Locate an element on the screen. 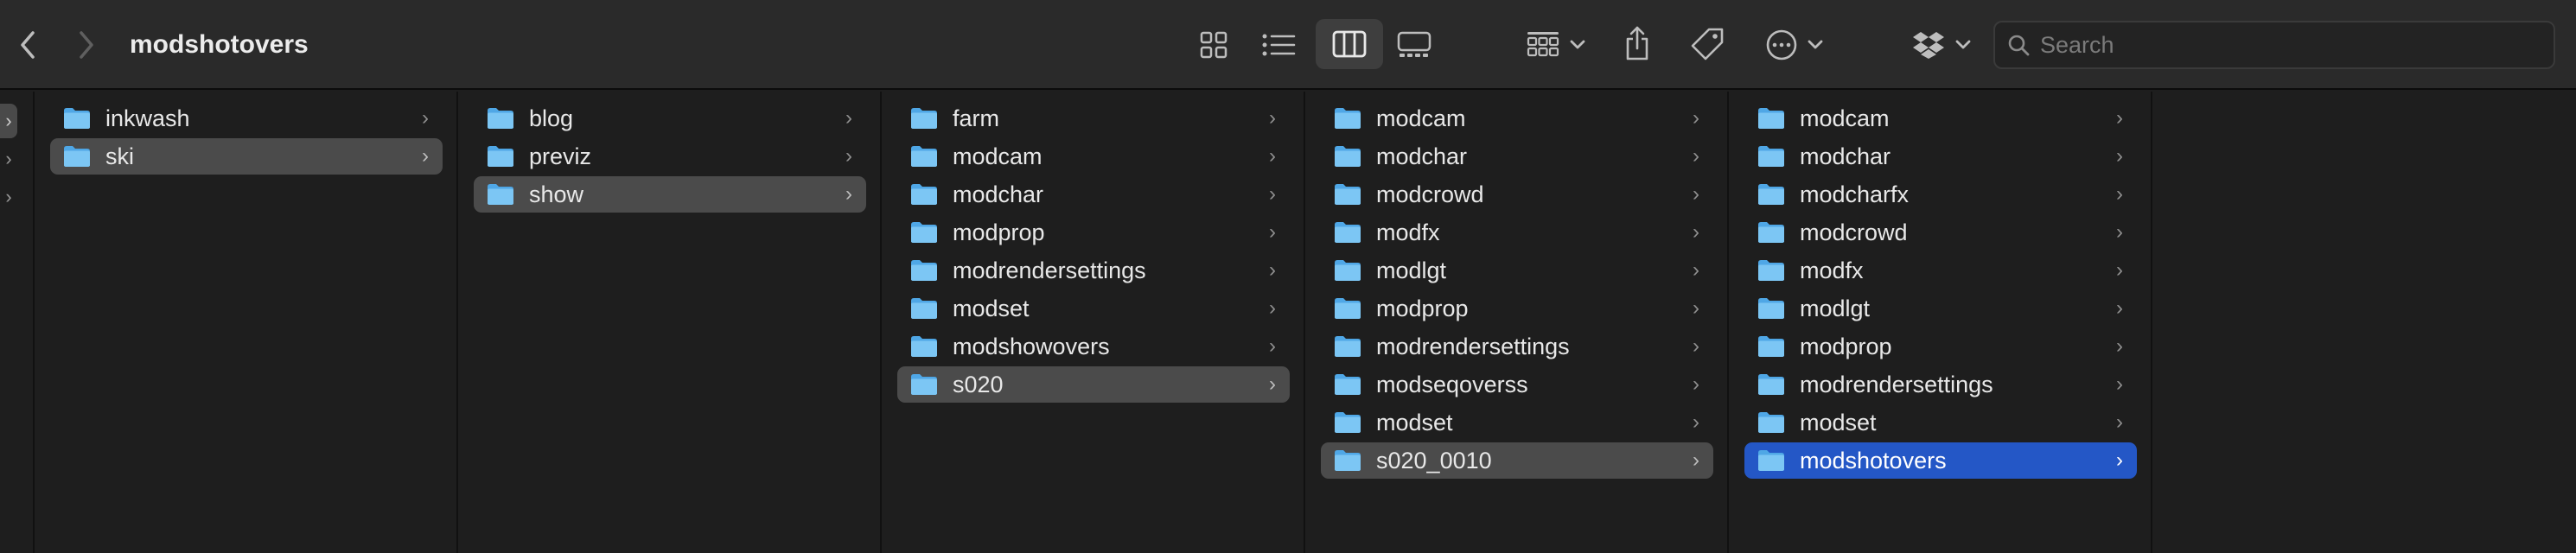  folder-name: s020 is located at coordinates (978, 384).